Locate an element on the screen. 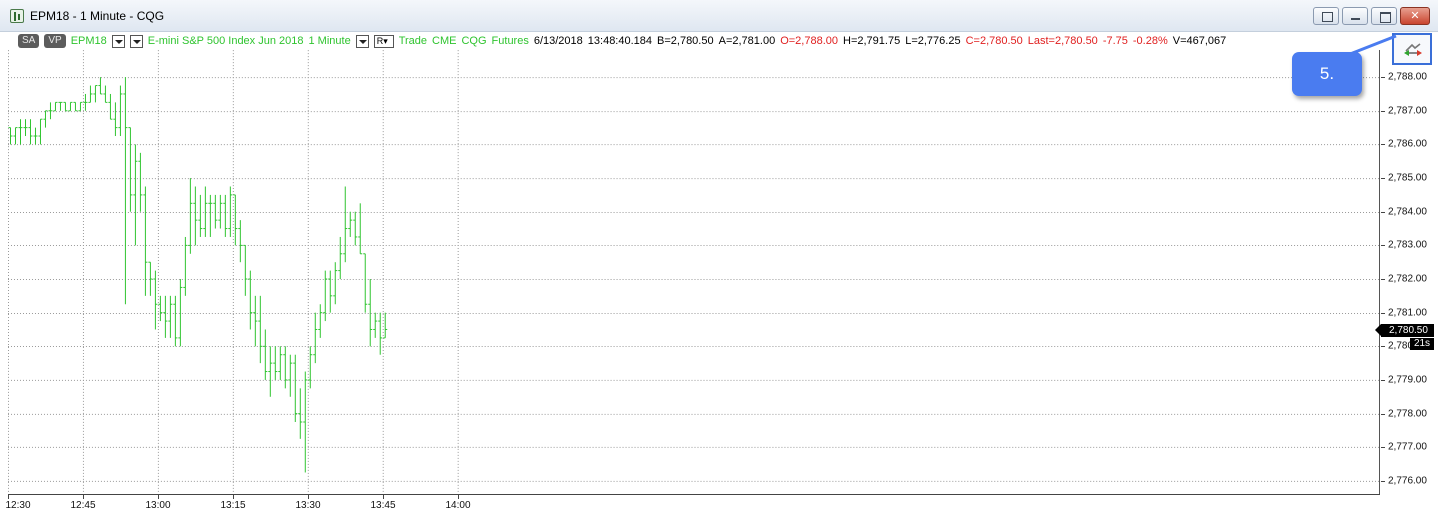 This screenshot has height=517, width=1438. x-tick-label: 13:00 is located at coordinates (158, 505).